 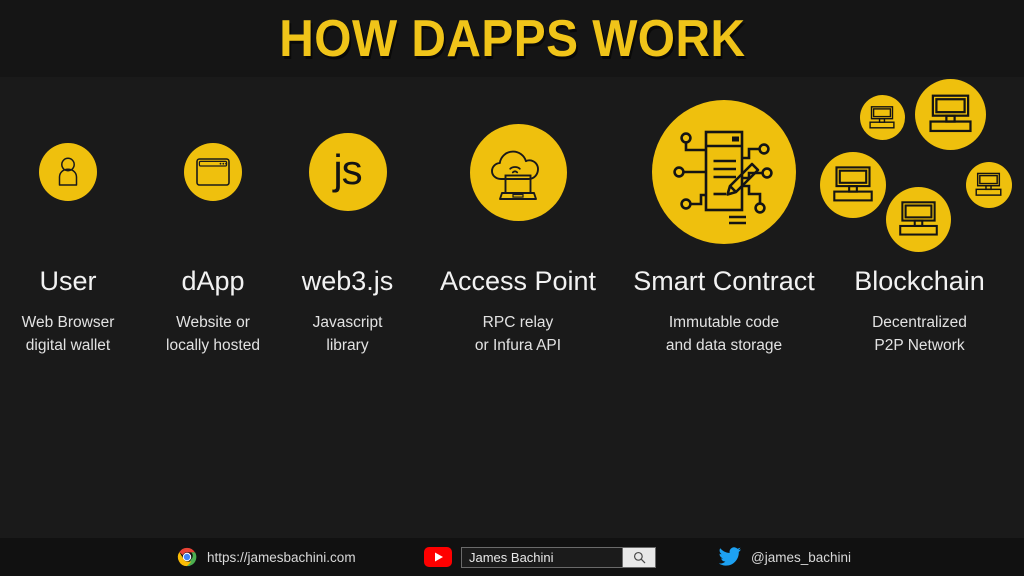 What do you see at coordinates (347, 323) in the screenshot?
I see `step-desc-line1: Javascript` at bounding box center [347, 323].